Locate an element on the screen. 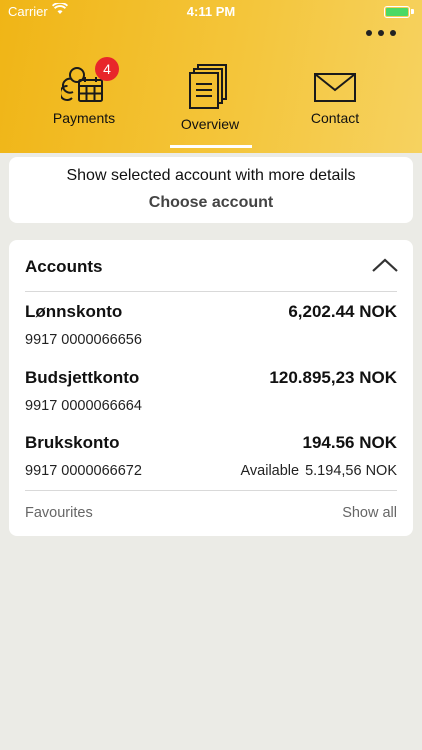 The height and width of the screenshot is (750, 422). account-selector-hint: Show selected account with more details is located at coordinates (211, 175).